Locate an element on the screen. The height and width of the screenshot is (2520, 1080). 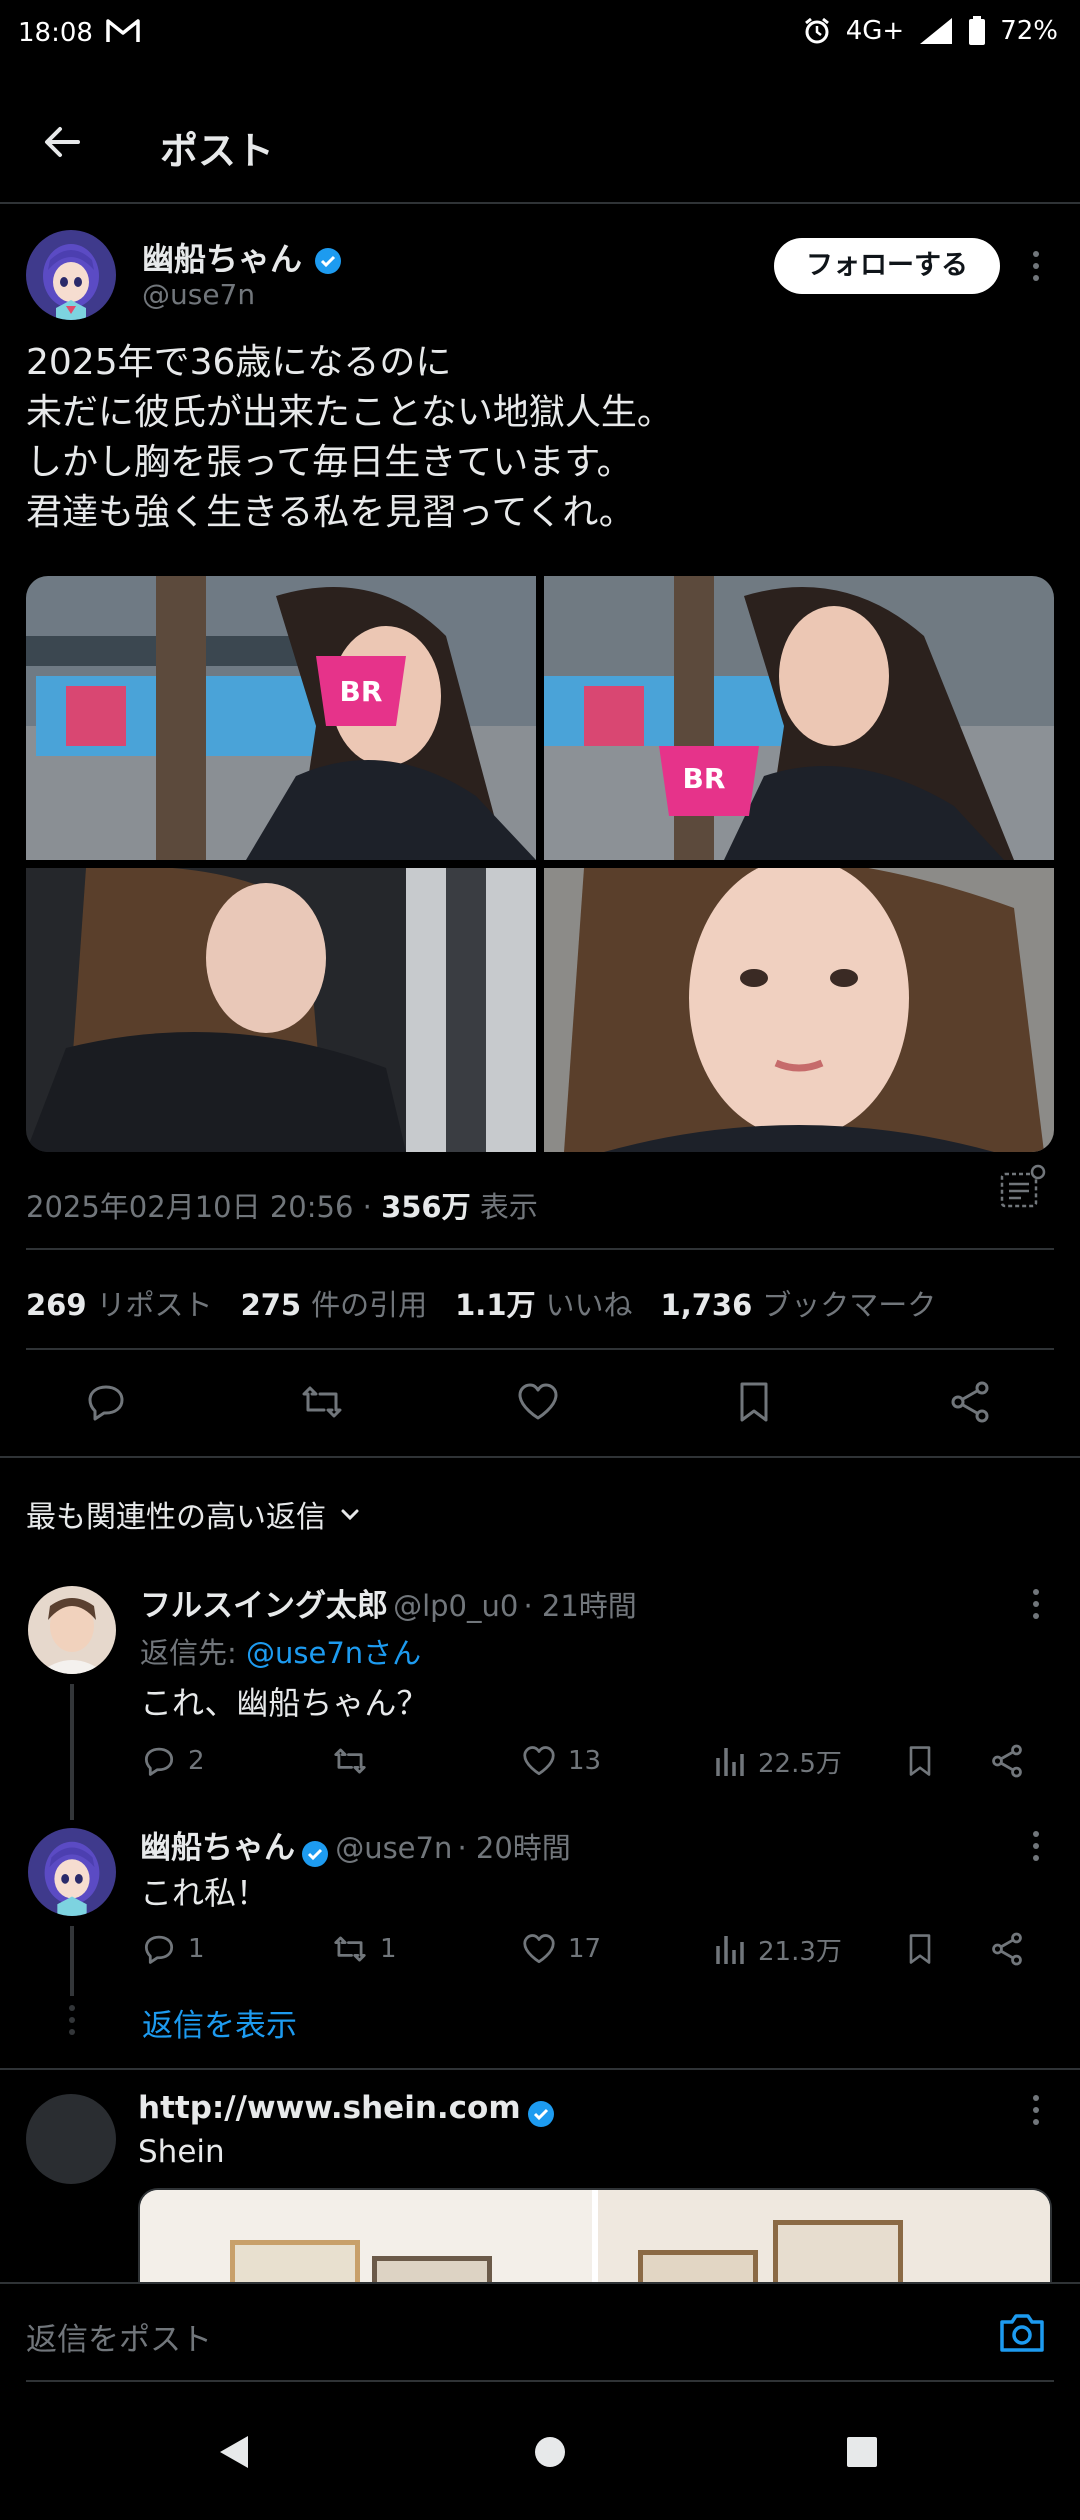
reply-header: 幽船ちゃん @use7n · 20時間 is located at coordinates (580, 1845).